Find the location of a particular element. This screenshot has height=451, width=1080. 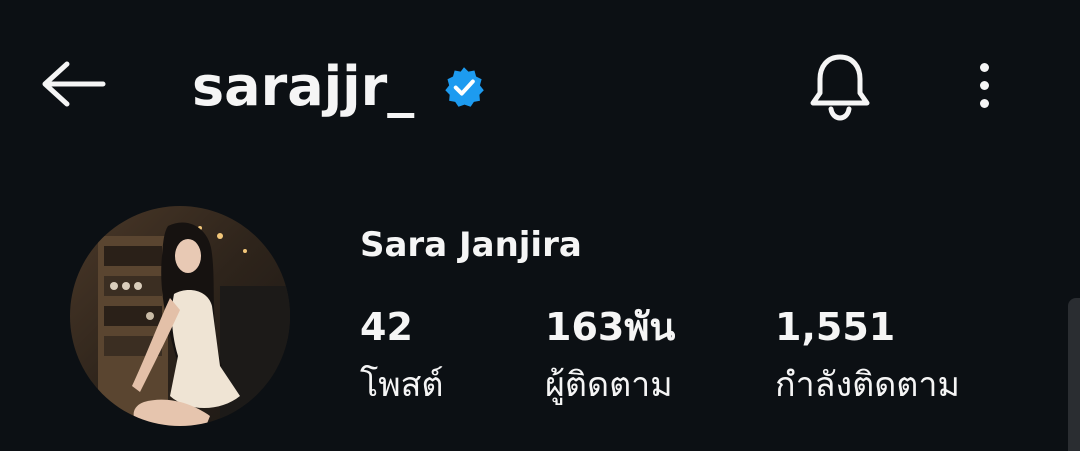

back-button is located at coordinates (72, 84).